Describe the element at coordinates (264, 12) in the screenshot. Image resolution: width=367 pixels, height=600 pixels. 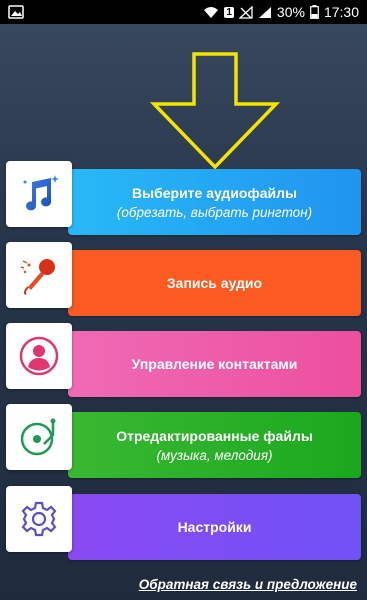
I see `signal-icon` at that location.